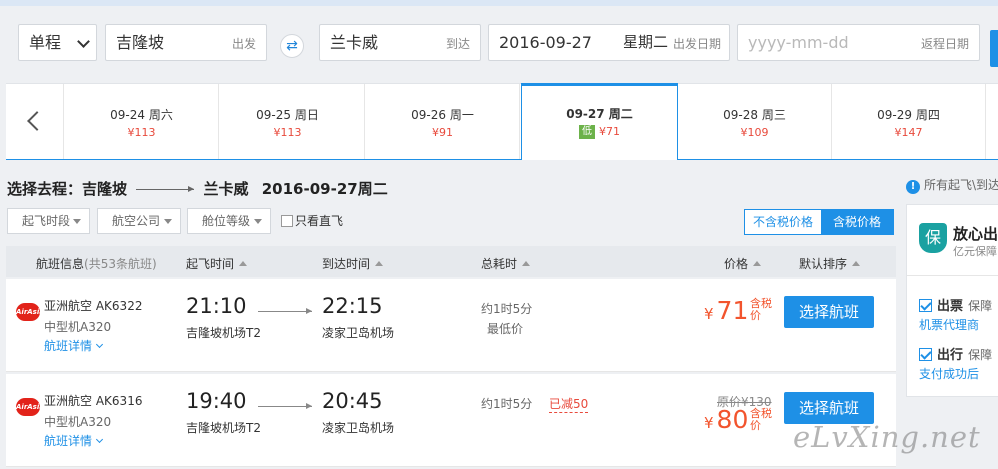 This screenshot has width=998, height=469. Describe the element at coordinates (45, 42) in the screenshot. I see `trip-type-label: 单程` at that location.